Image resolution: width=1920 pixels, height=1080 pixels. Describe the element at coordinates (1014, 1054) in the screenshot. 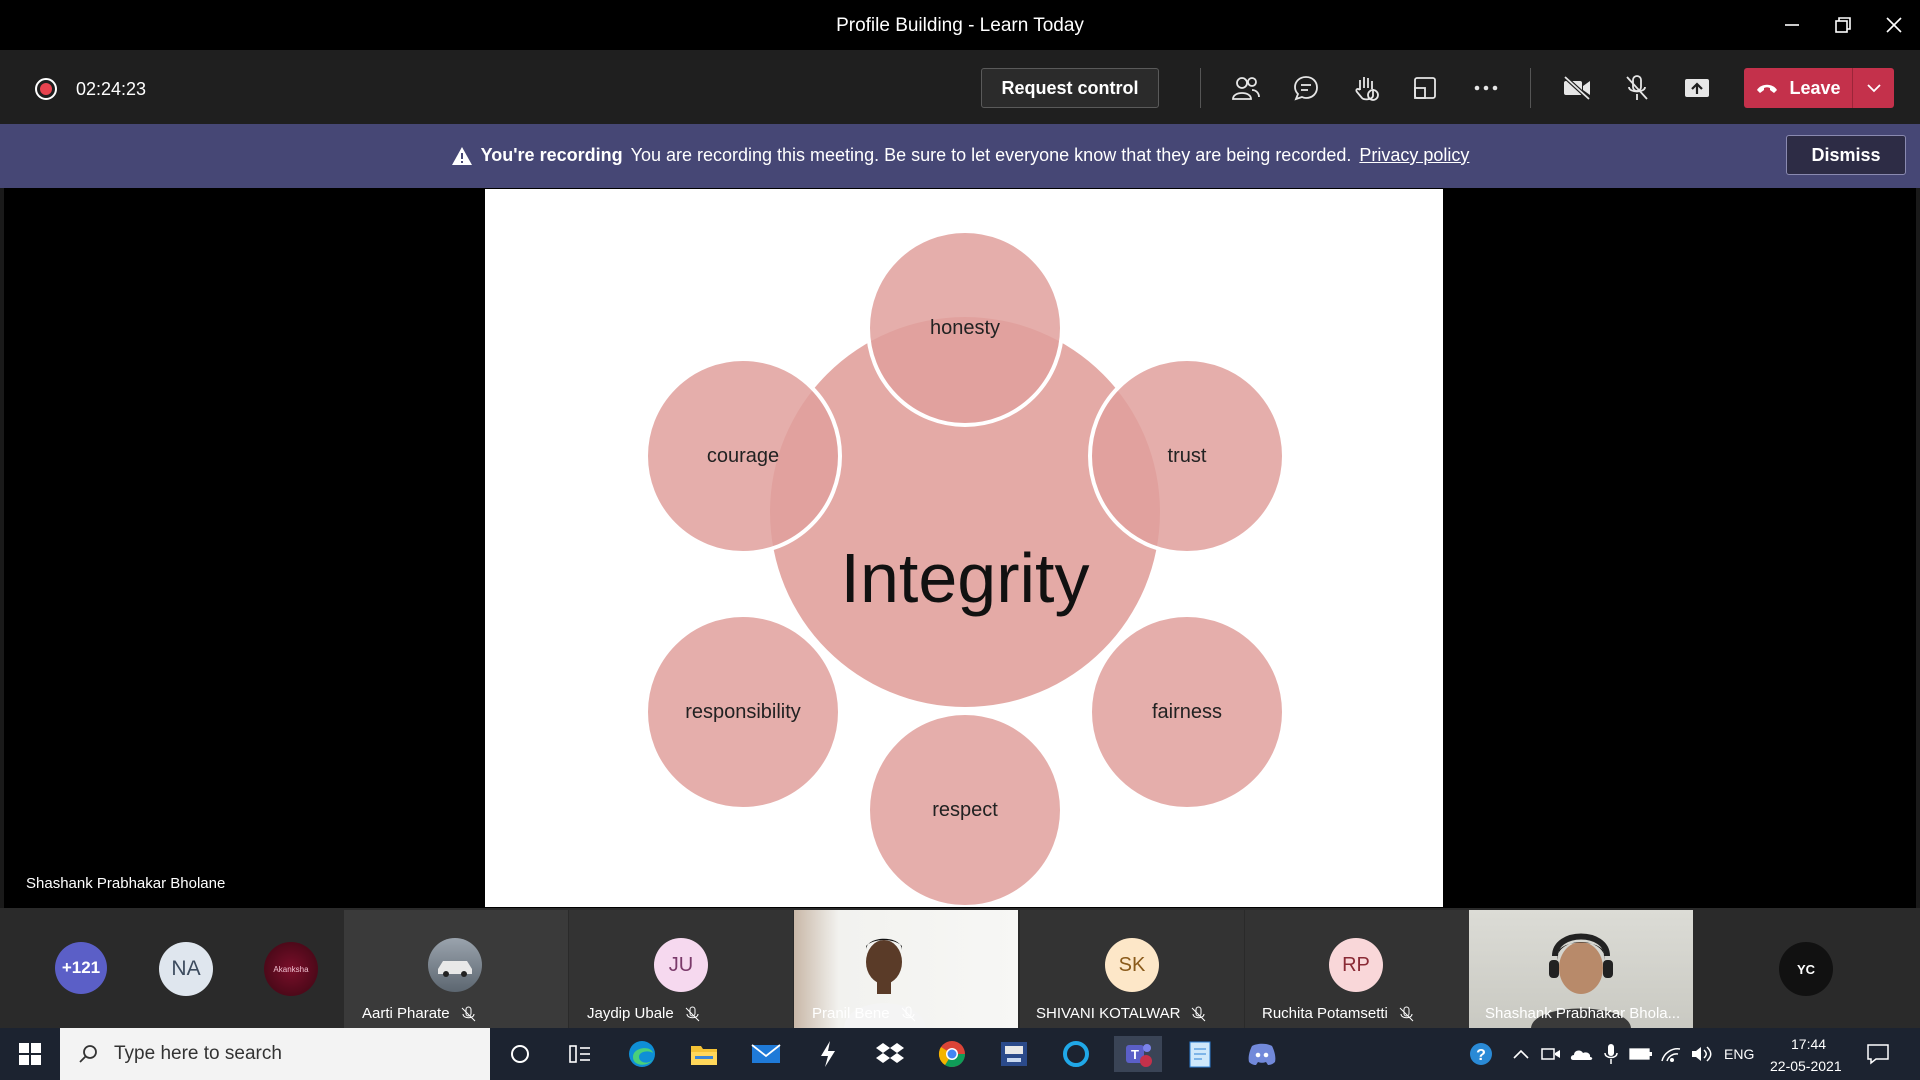

I see `devcpp-icon` at that location.